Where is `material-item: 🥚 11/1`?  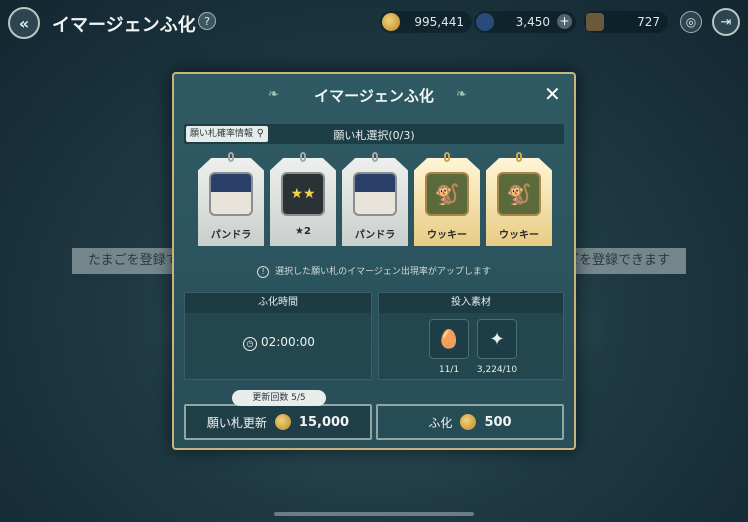
material-item: 🥚 11/1 is located at coordinates (449, 347).